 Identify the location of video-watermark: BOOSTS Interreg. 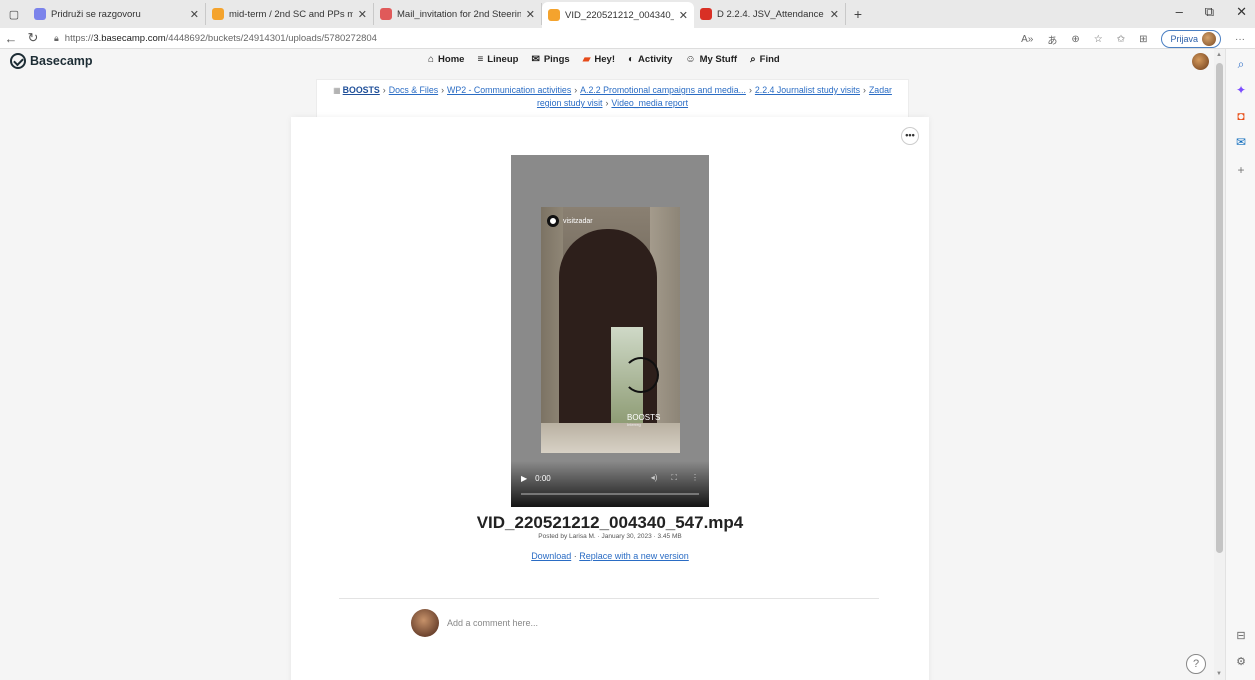
(643, 420).